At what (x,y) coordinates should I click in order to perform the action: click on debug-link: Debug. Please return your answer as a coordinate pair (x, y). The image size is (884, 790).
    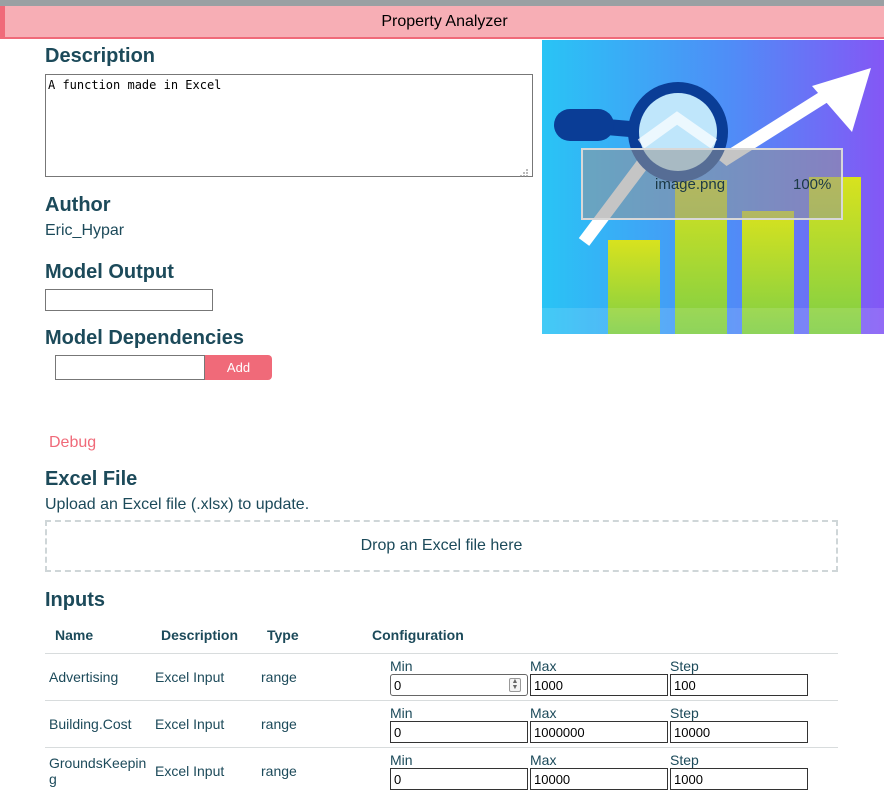
    Looking at the image, I should click on (72, 443).